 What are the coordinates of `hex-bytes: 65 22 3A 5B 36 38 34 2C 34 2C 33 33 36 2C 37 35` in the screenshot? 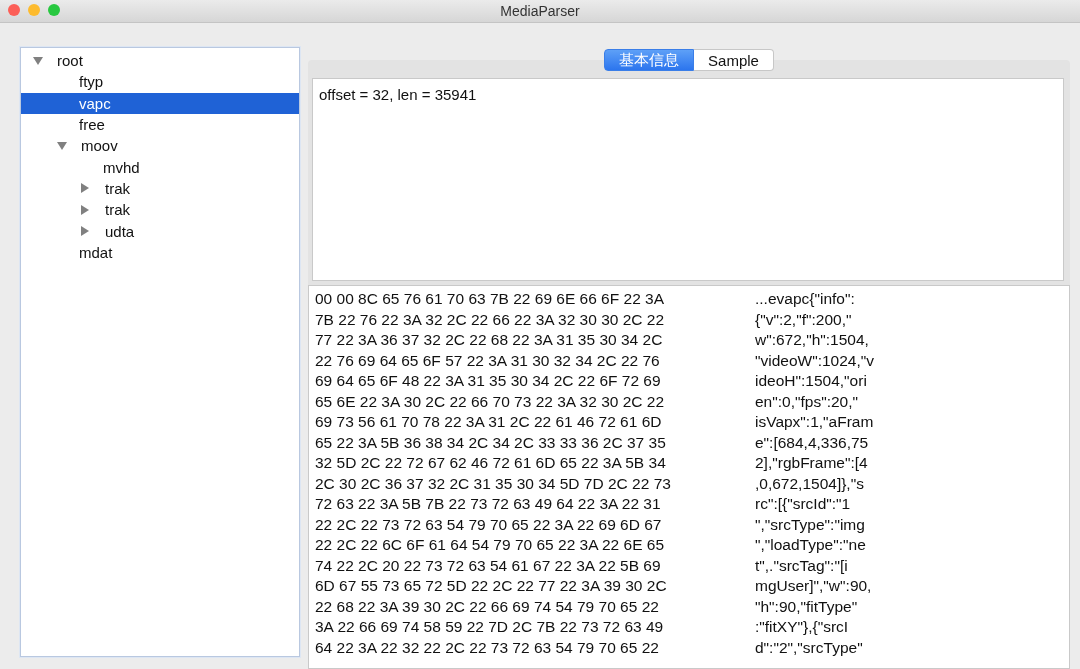 It's located at (491, 442).